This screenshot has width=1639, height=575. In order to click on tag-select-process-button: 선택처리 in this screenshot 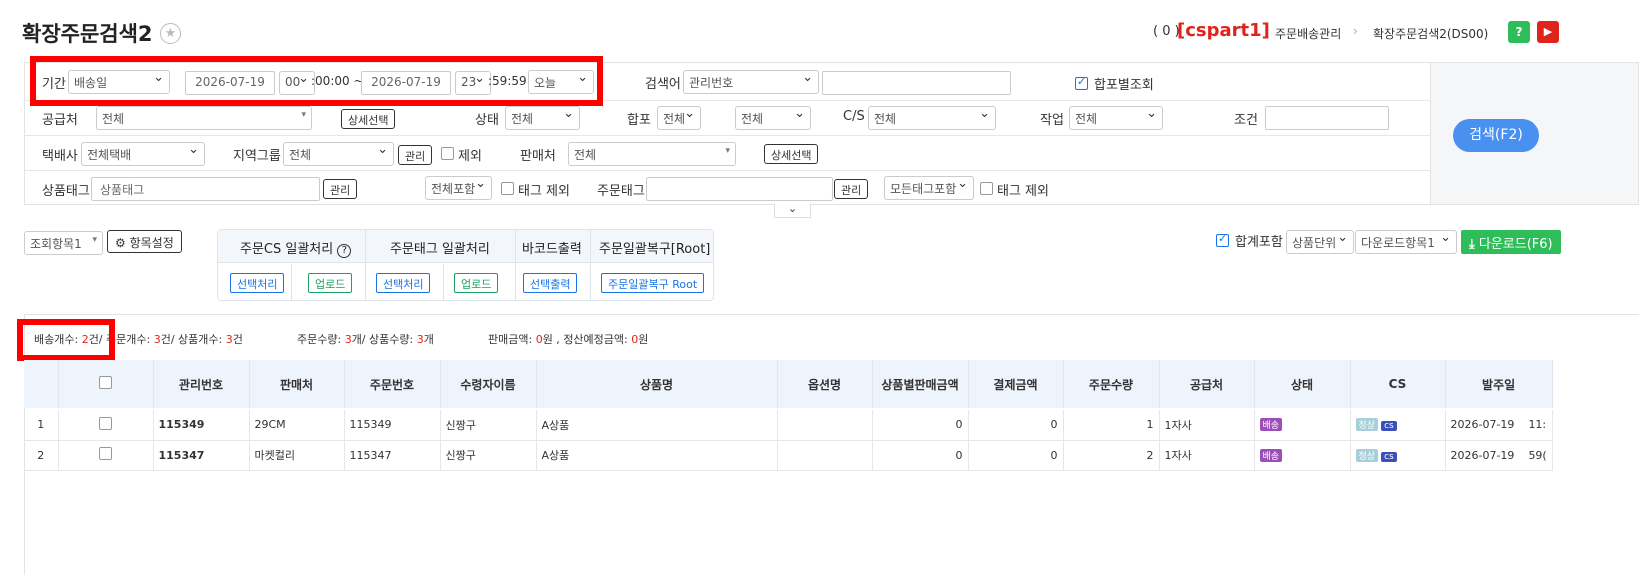, I will do `click(403, 283)`.